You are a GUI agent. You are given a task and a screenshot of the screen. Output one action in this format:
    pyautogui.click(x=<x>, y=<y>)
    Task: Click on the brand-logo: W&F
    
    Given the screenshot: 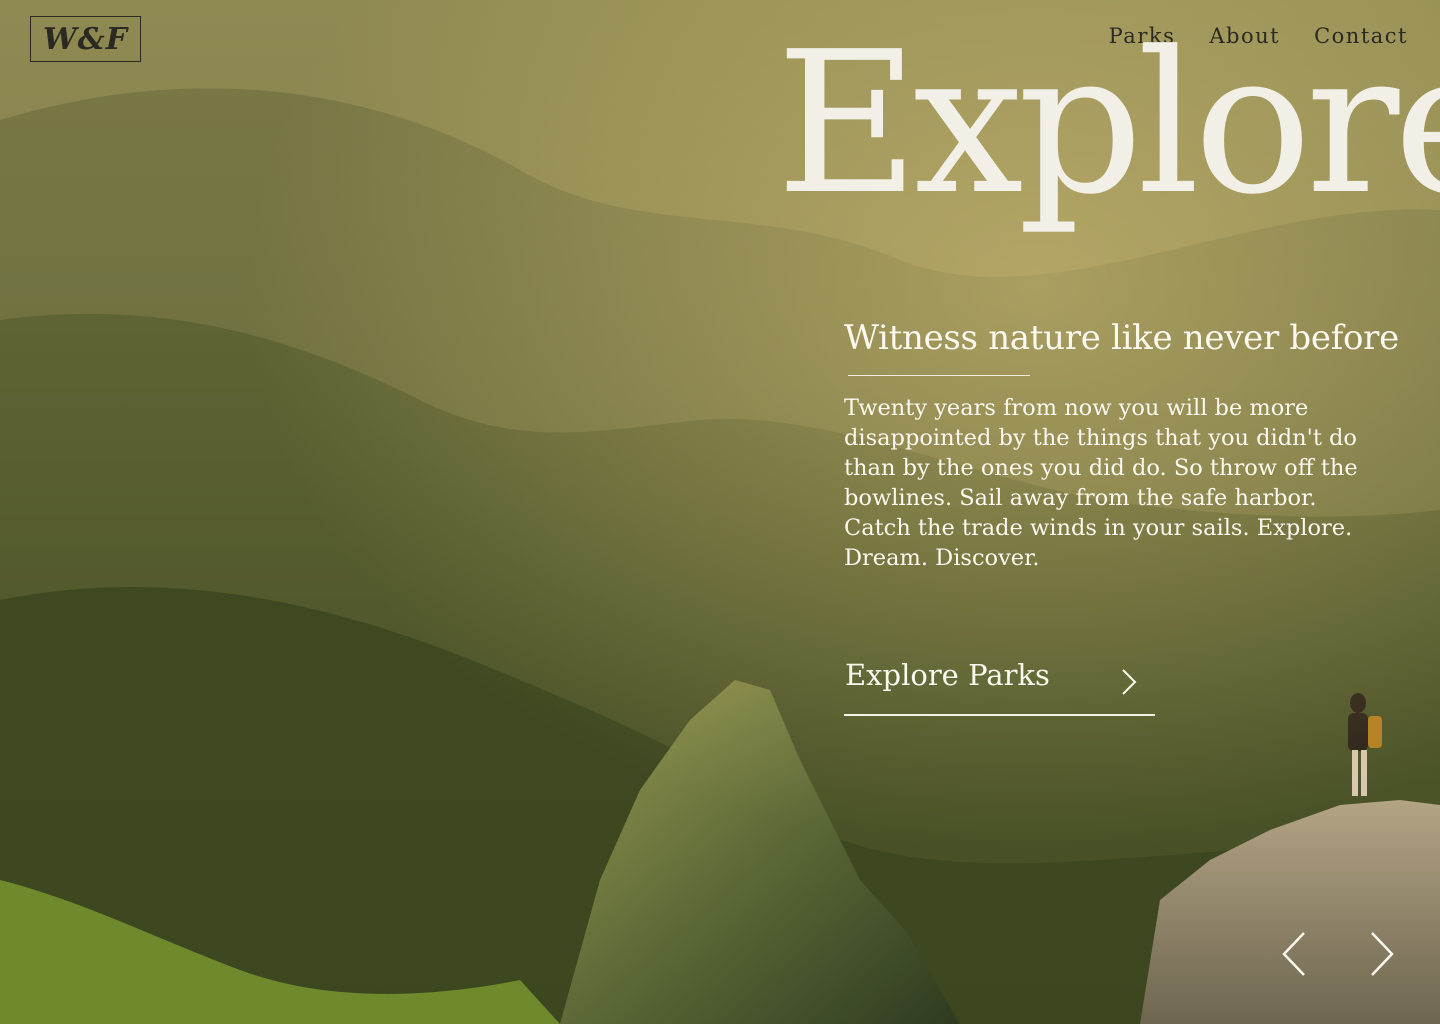 What is the action you would take?
    pyautogui.click(x=85, y=39)
    